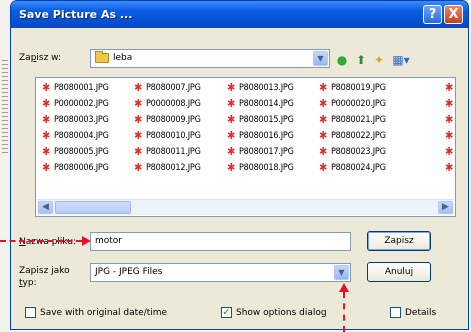 The image size is (471, 332). I want to click on file-item: ✱ P8080023.JPG, so click(352, 152).